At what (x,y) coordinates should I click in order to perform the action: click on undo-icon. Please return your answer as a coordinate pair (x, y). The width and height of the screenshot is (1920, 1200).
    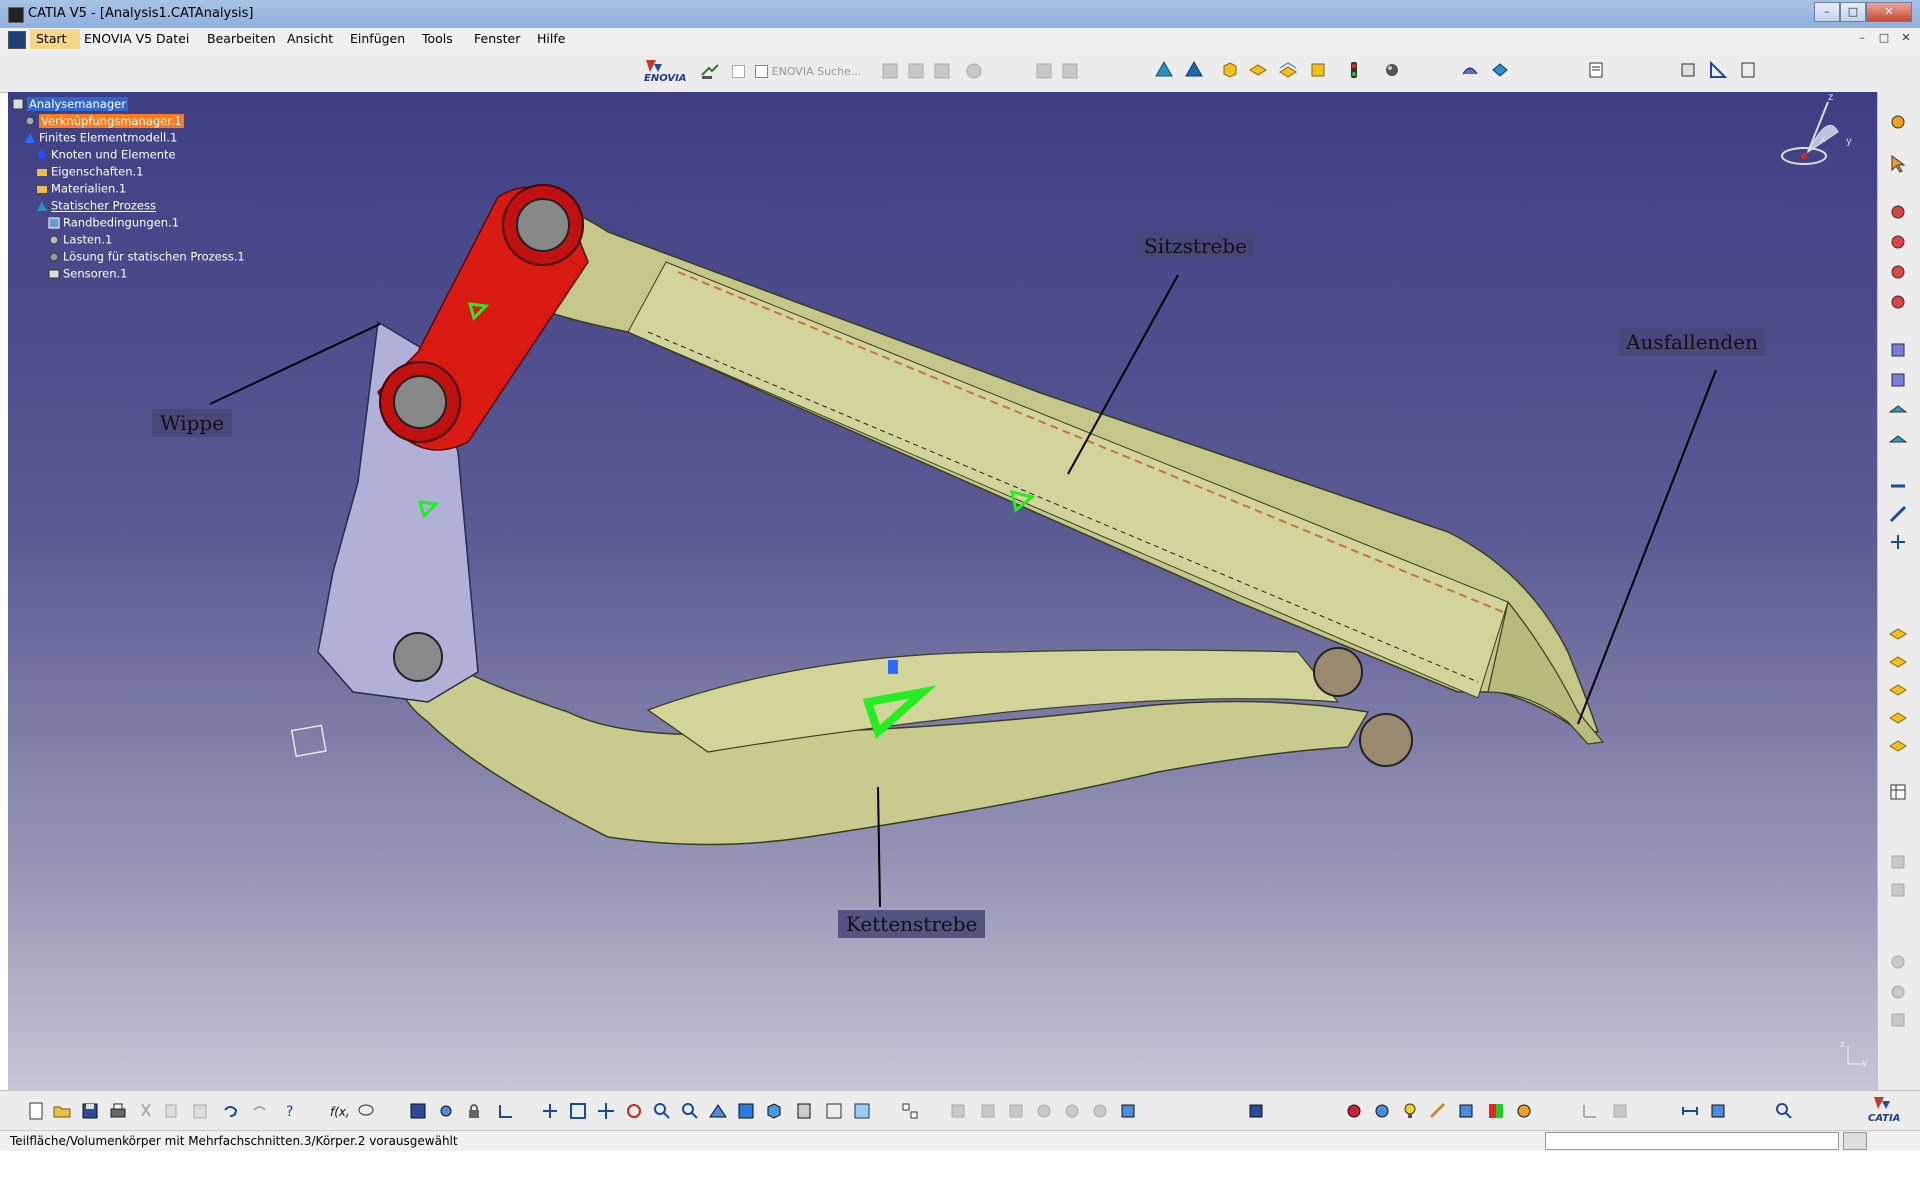
    Looking at the image, I should click on (230, 1111).